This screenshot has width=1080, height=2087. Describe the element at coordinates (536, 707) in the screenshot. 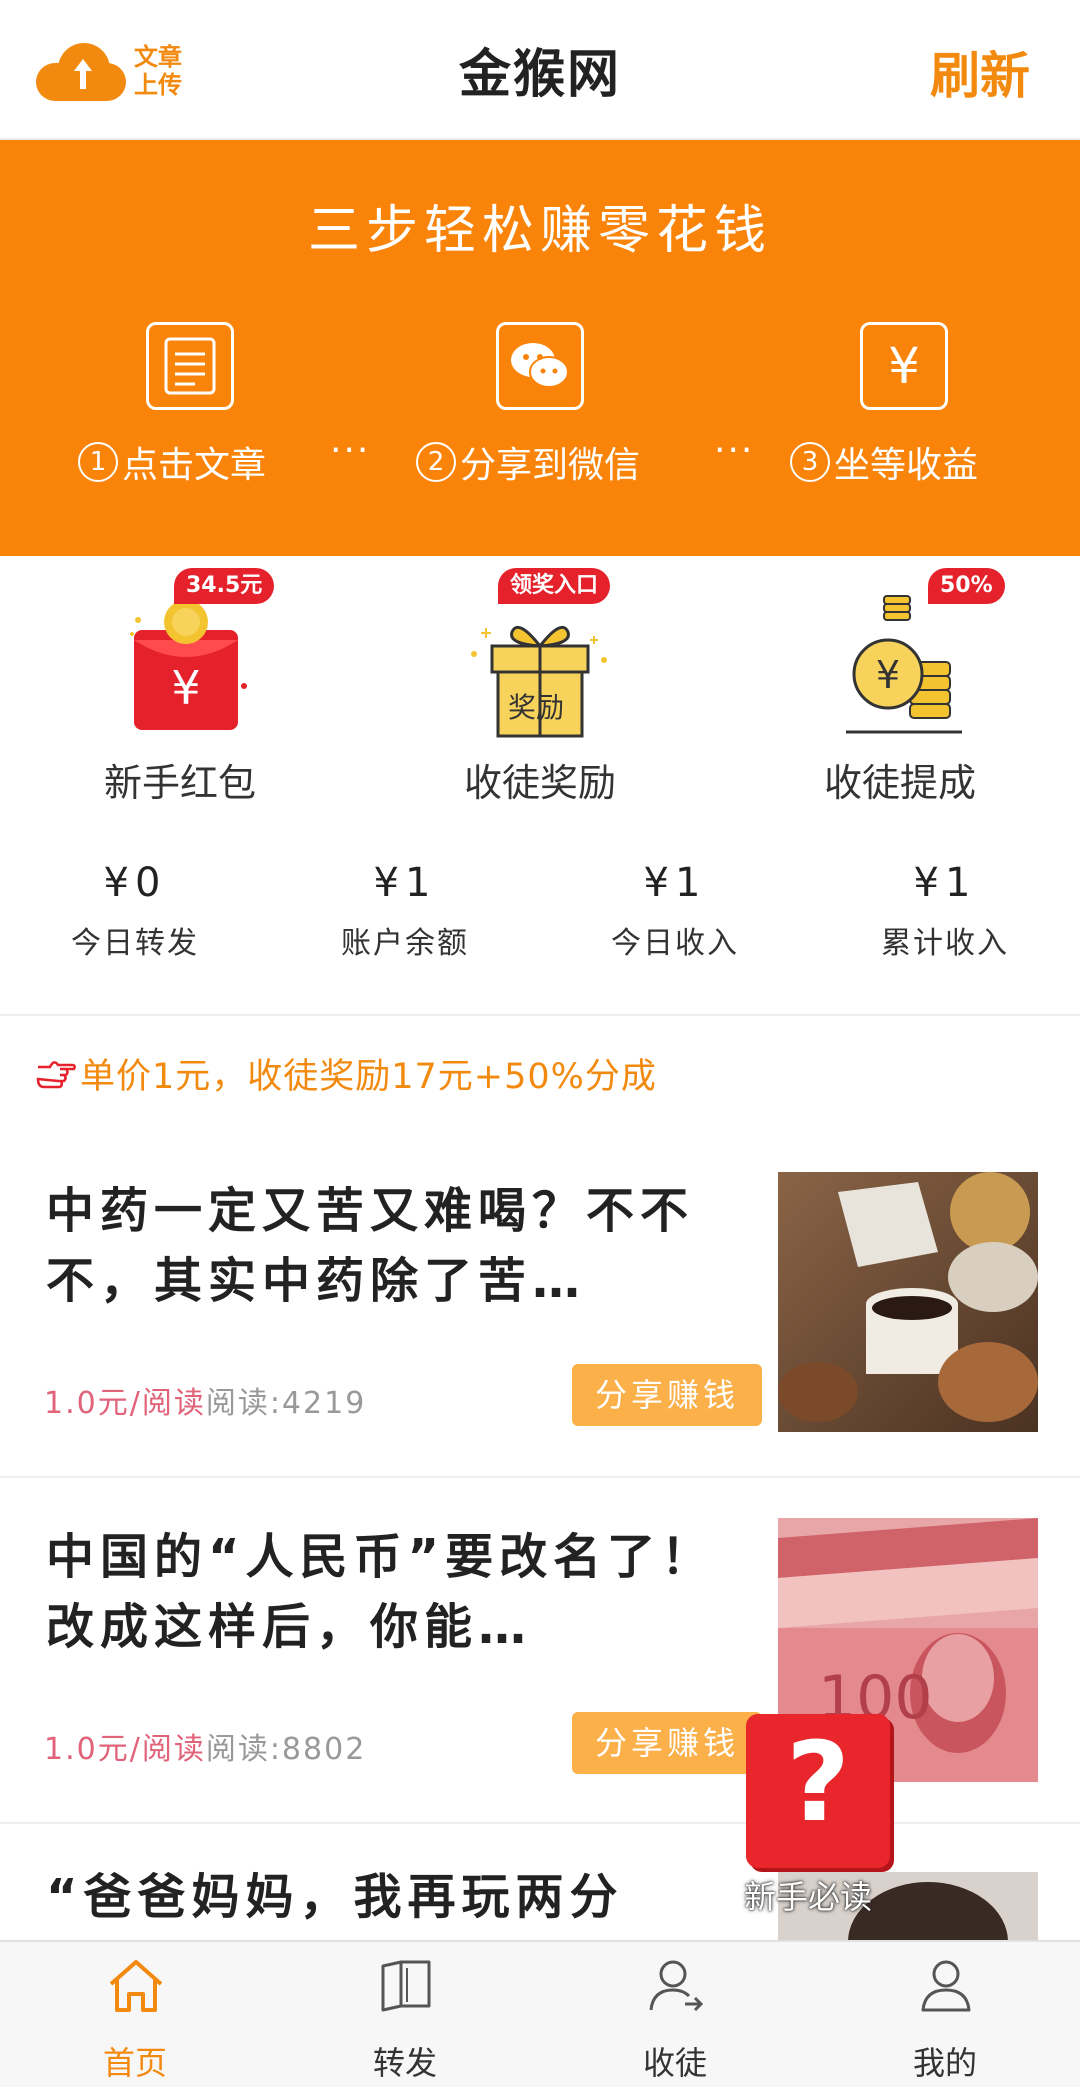

I see `gift-box-text: 奖励` at that location.